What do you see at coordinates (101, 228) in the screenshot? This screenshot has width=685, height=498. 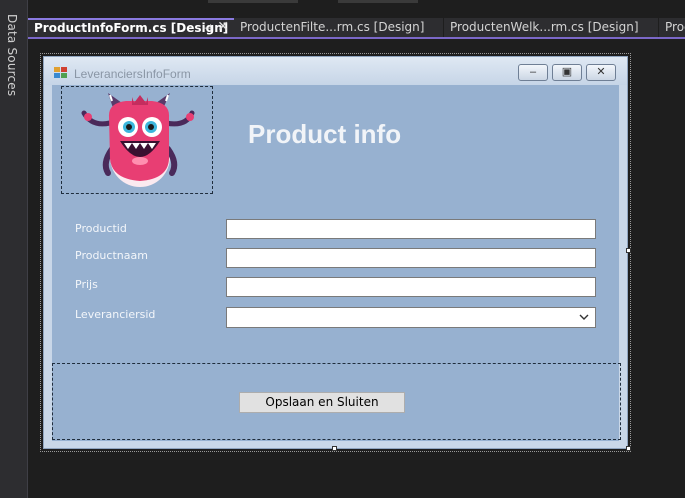 I see `productid-label: Productid` at bounding box center [101, 228].